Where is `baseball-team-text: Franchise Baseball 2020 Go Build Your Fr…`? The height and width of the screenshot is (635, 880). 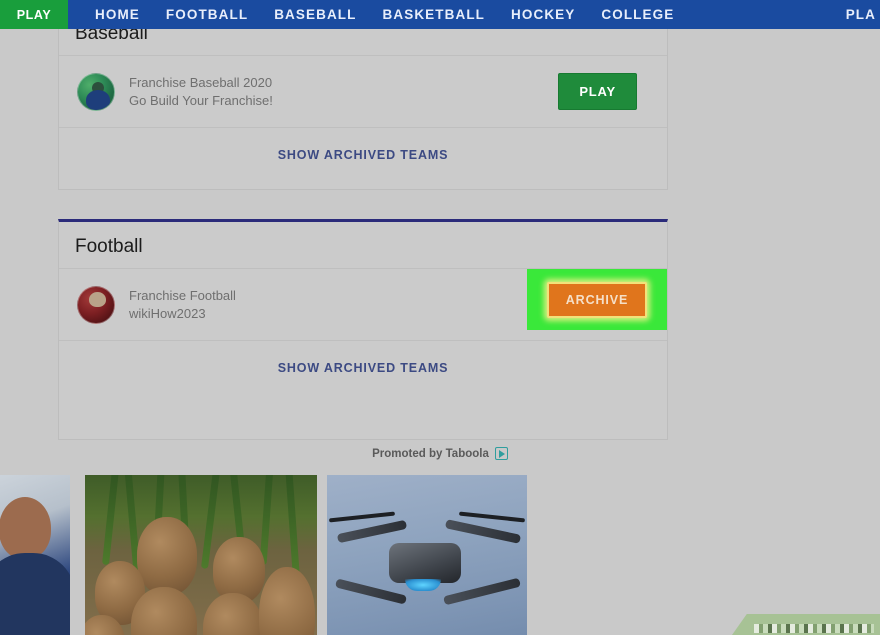 baseball-team-text: Franchise Baseball 2020 Go Build Your Fr… is located at coordinates (343, 91).